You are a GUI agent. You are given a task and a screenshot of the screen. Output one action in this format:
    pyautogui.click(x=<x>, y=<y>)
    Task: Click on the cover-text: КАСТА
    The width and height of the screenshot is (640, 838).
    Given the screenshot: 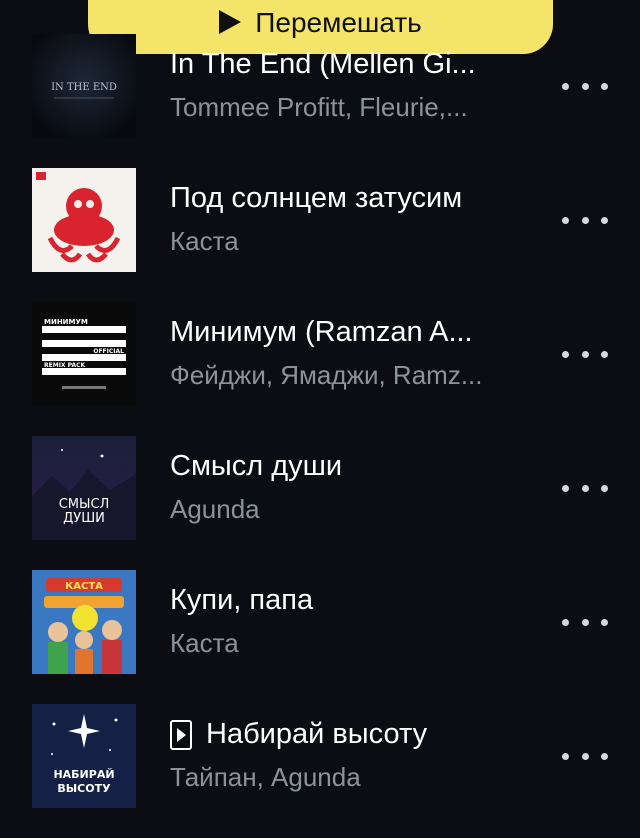 What is the action you would take?
    pyautogui.click(x=84, y=586)
    